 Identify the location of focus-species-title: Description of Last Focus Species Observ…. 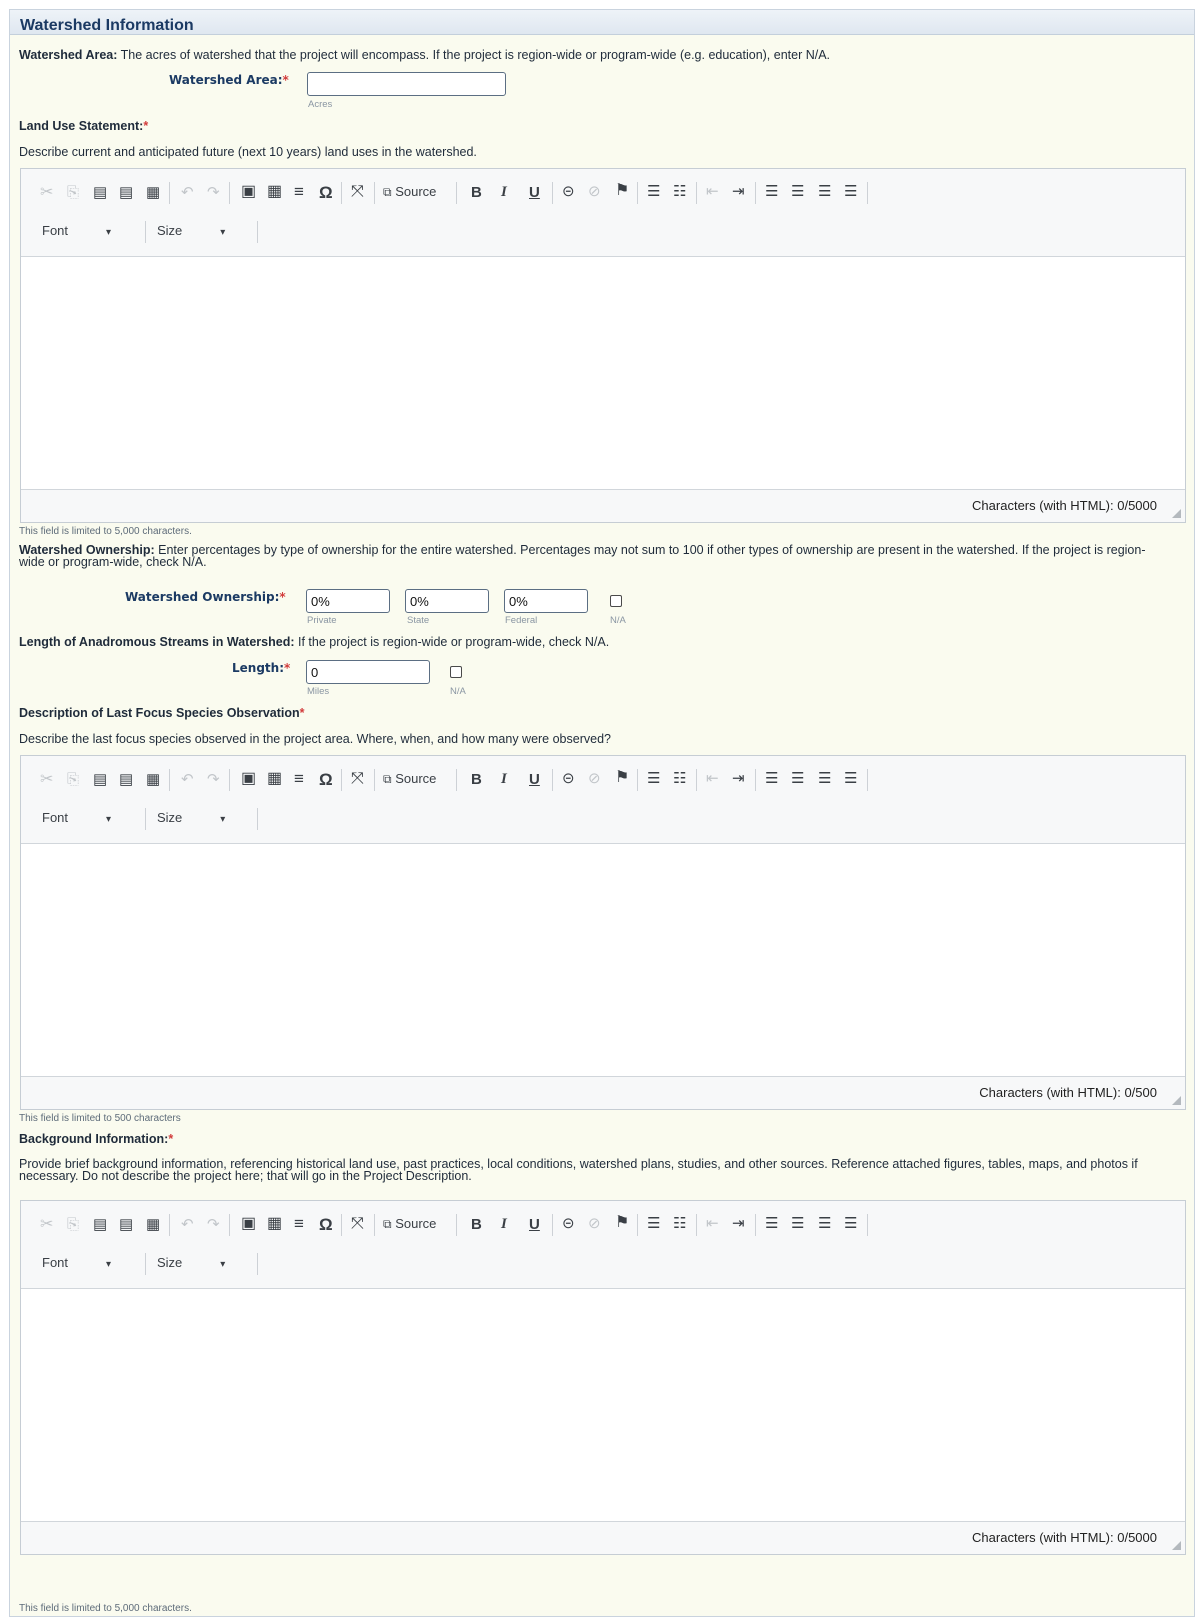
(162, 713).